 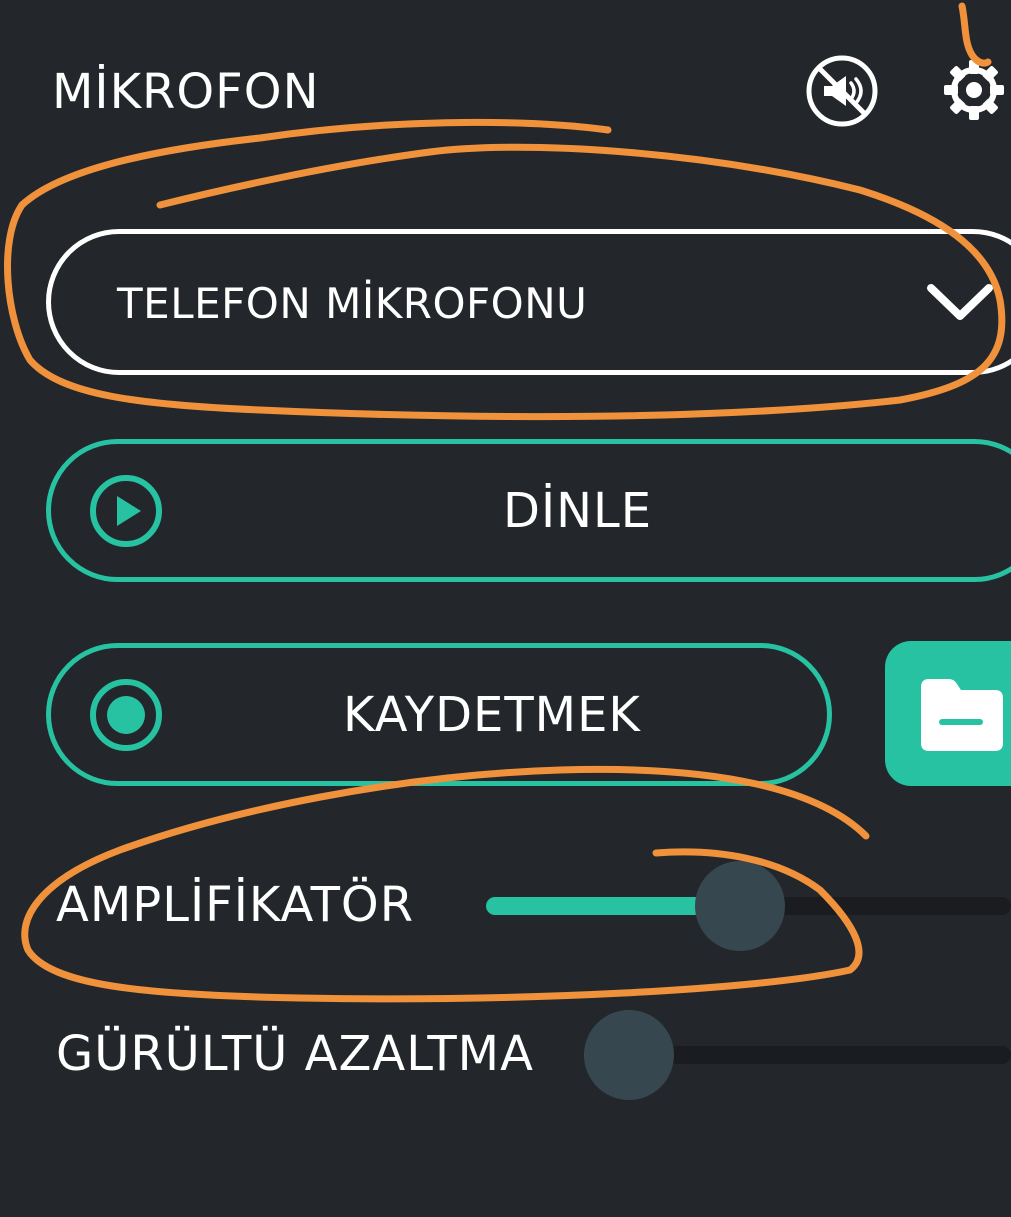 What do you see at coordinates (126, 511) in the screenshot?
I see `play-circle-icon` at bounding box center [126, 511].